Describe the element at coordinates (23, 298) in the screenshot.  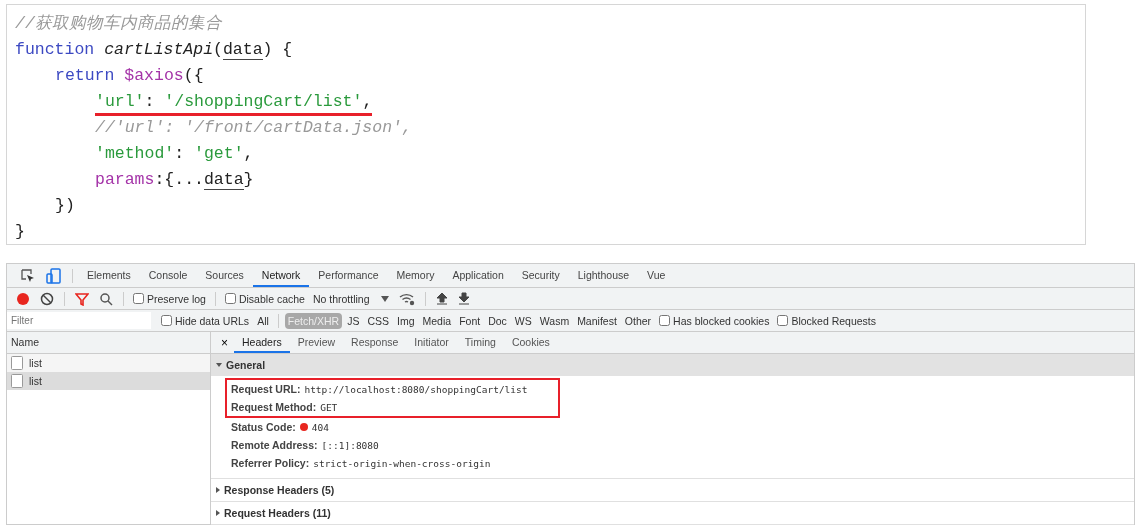
I see `record-icon` at that location.